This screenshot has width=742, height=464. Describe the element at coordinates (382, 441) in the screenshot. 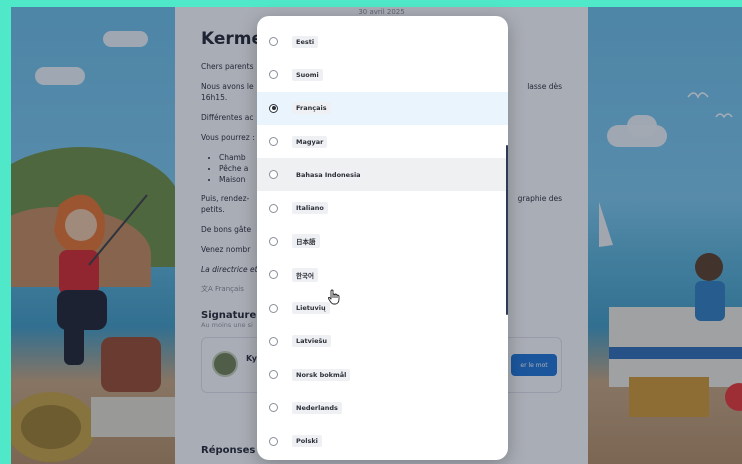

I see `language-option-polski: Polski` at that location.